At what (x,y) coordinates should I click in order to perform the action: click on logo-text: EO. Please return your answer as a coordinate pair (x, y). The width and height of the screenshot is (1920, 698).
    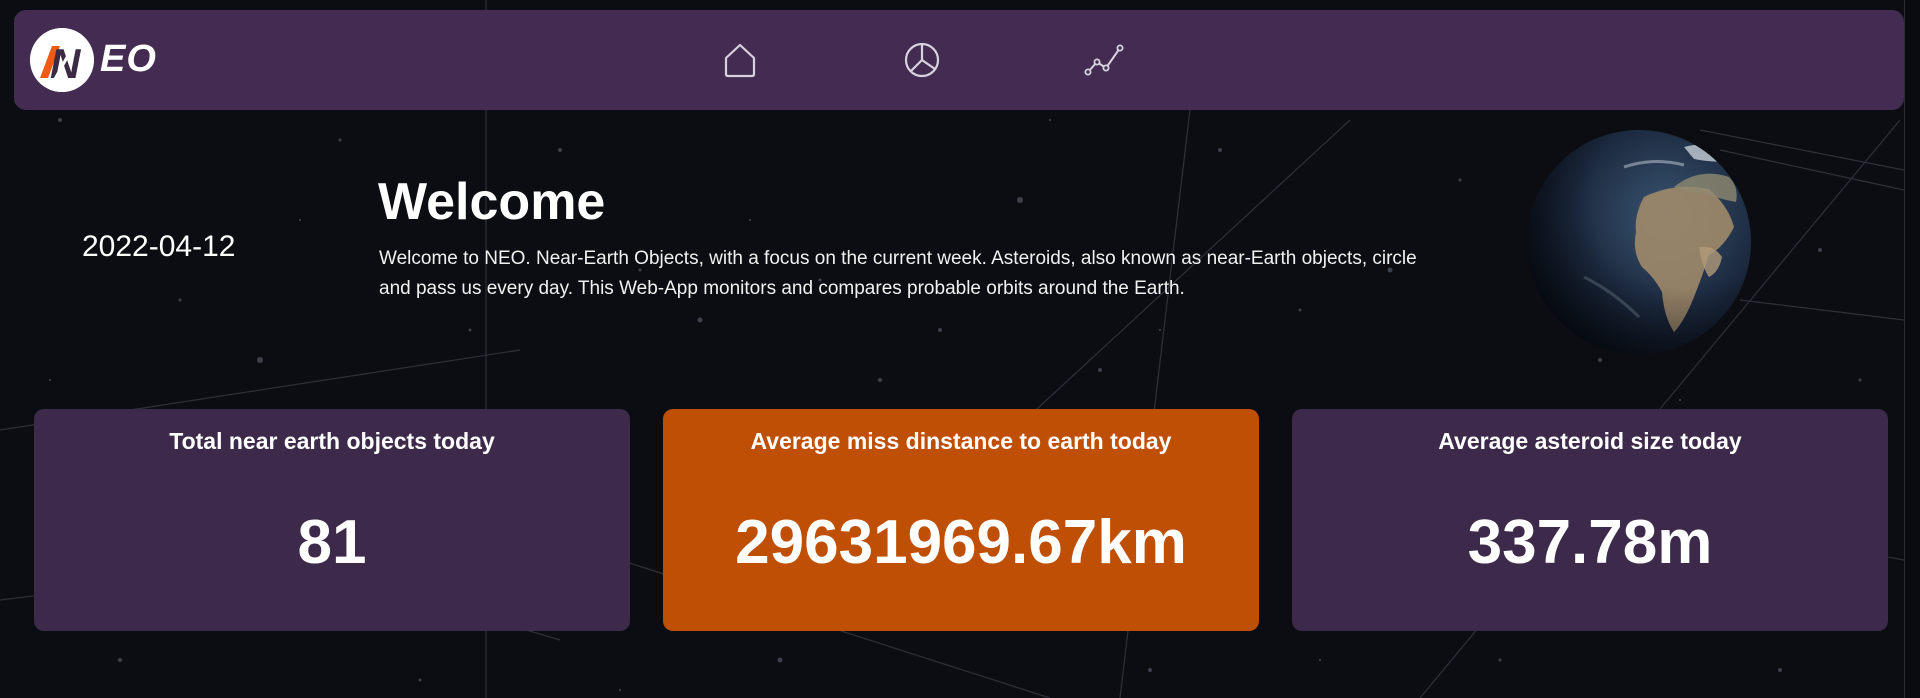
    Looking at the image, I should click on (128, 59).